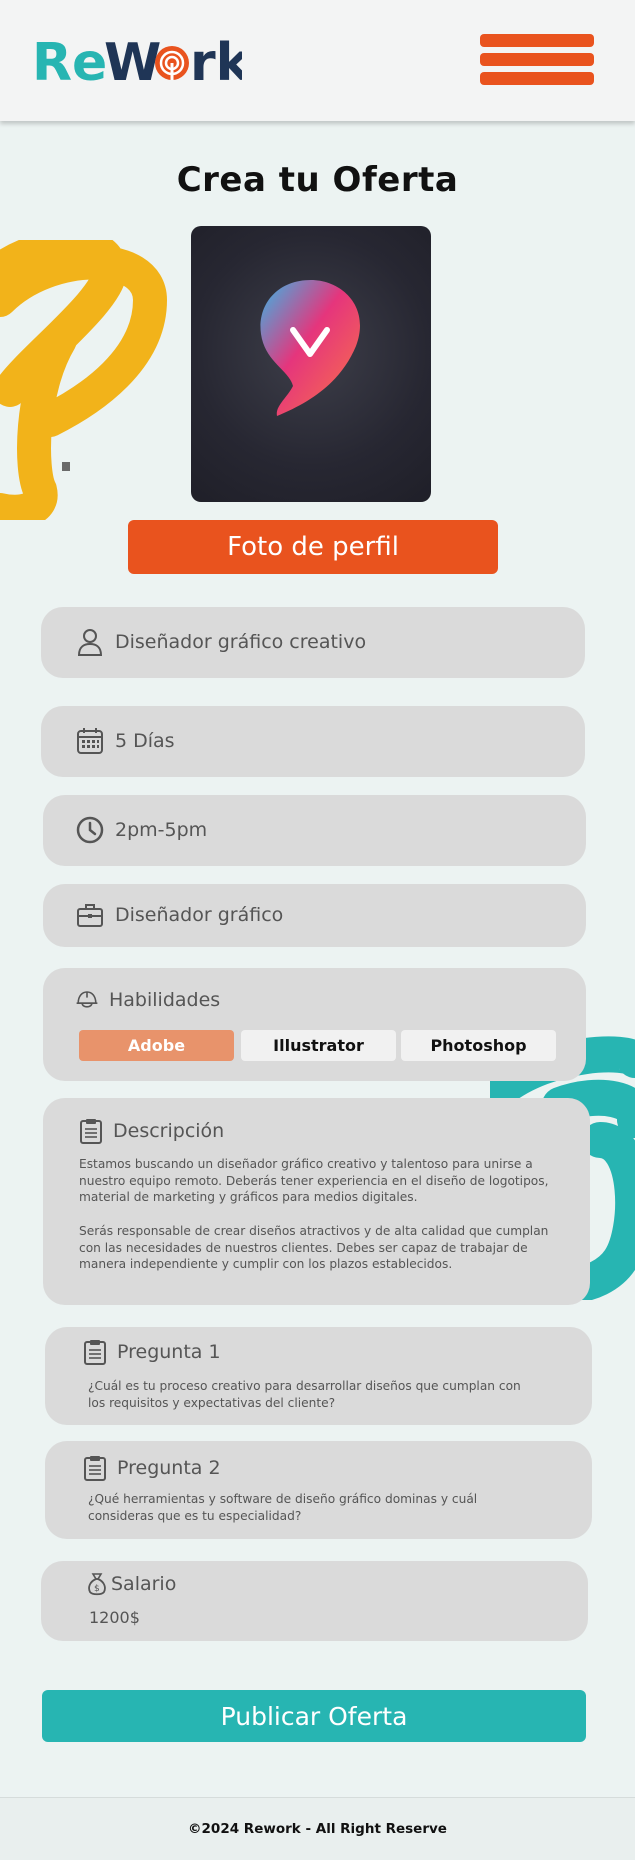 The height and width of the screenshot is (1860, 635). Describe the element at coordinates (132, 60) in the screenshot. I see `svg-text: W` at that location.